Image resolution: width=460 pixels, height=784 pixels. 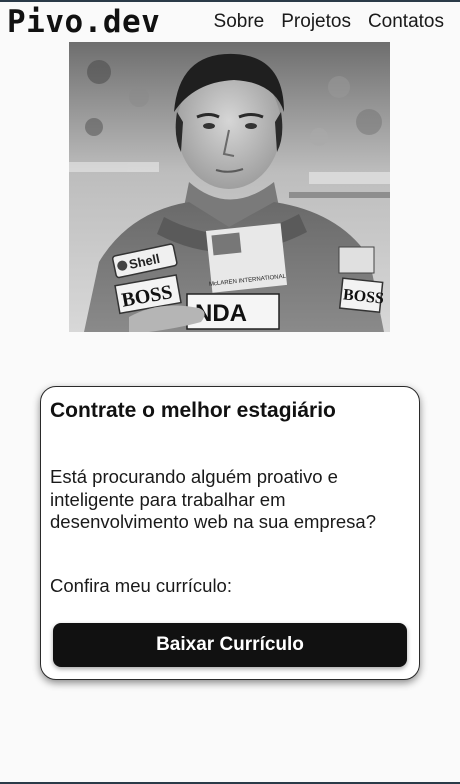 I want to click on site-logo: Pivo.dev, so click(x=83, y=22).